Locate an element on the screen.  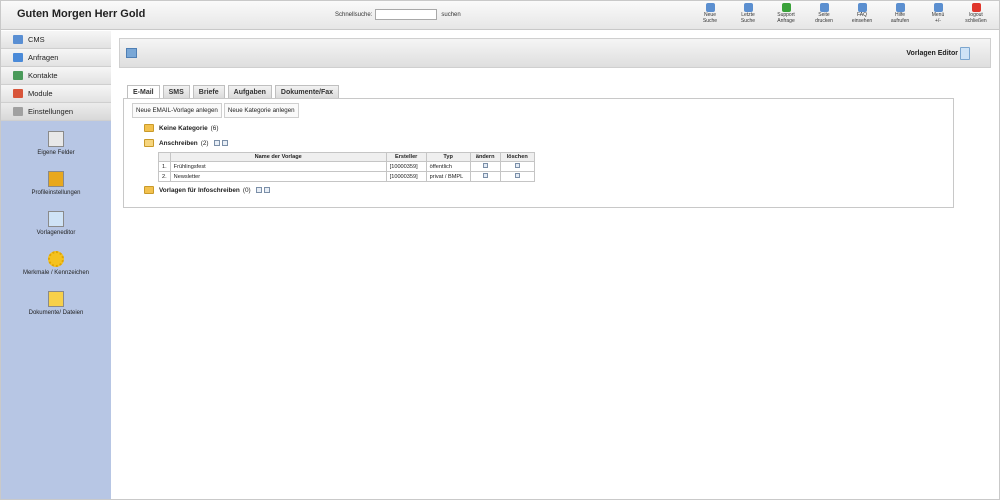
editor-icon is located at coordinates (965, 53).